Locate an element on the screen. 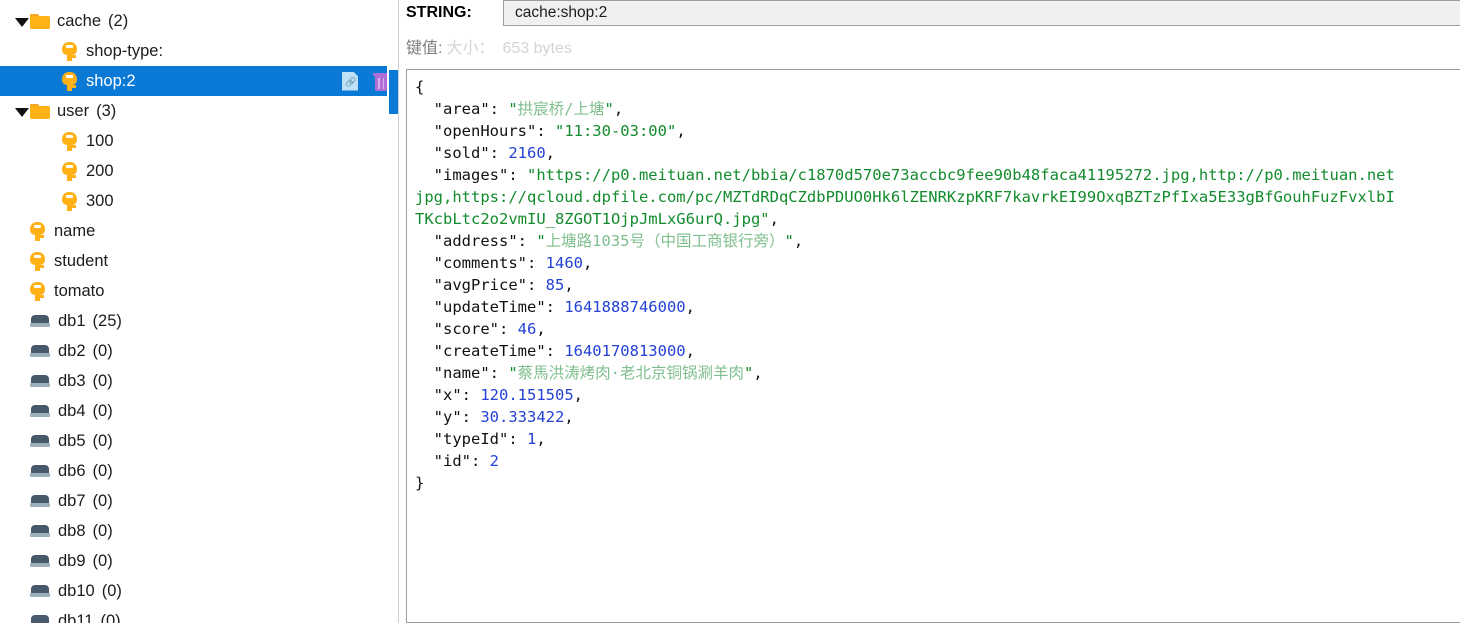  key-path-field: cache:shop:2 is located at coordinates (981, 13).